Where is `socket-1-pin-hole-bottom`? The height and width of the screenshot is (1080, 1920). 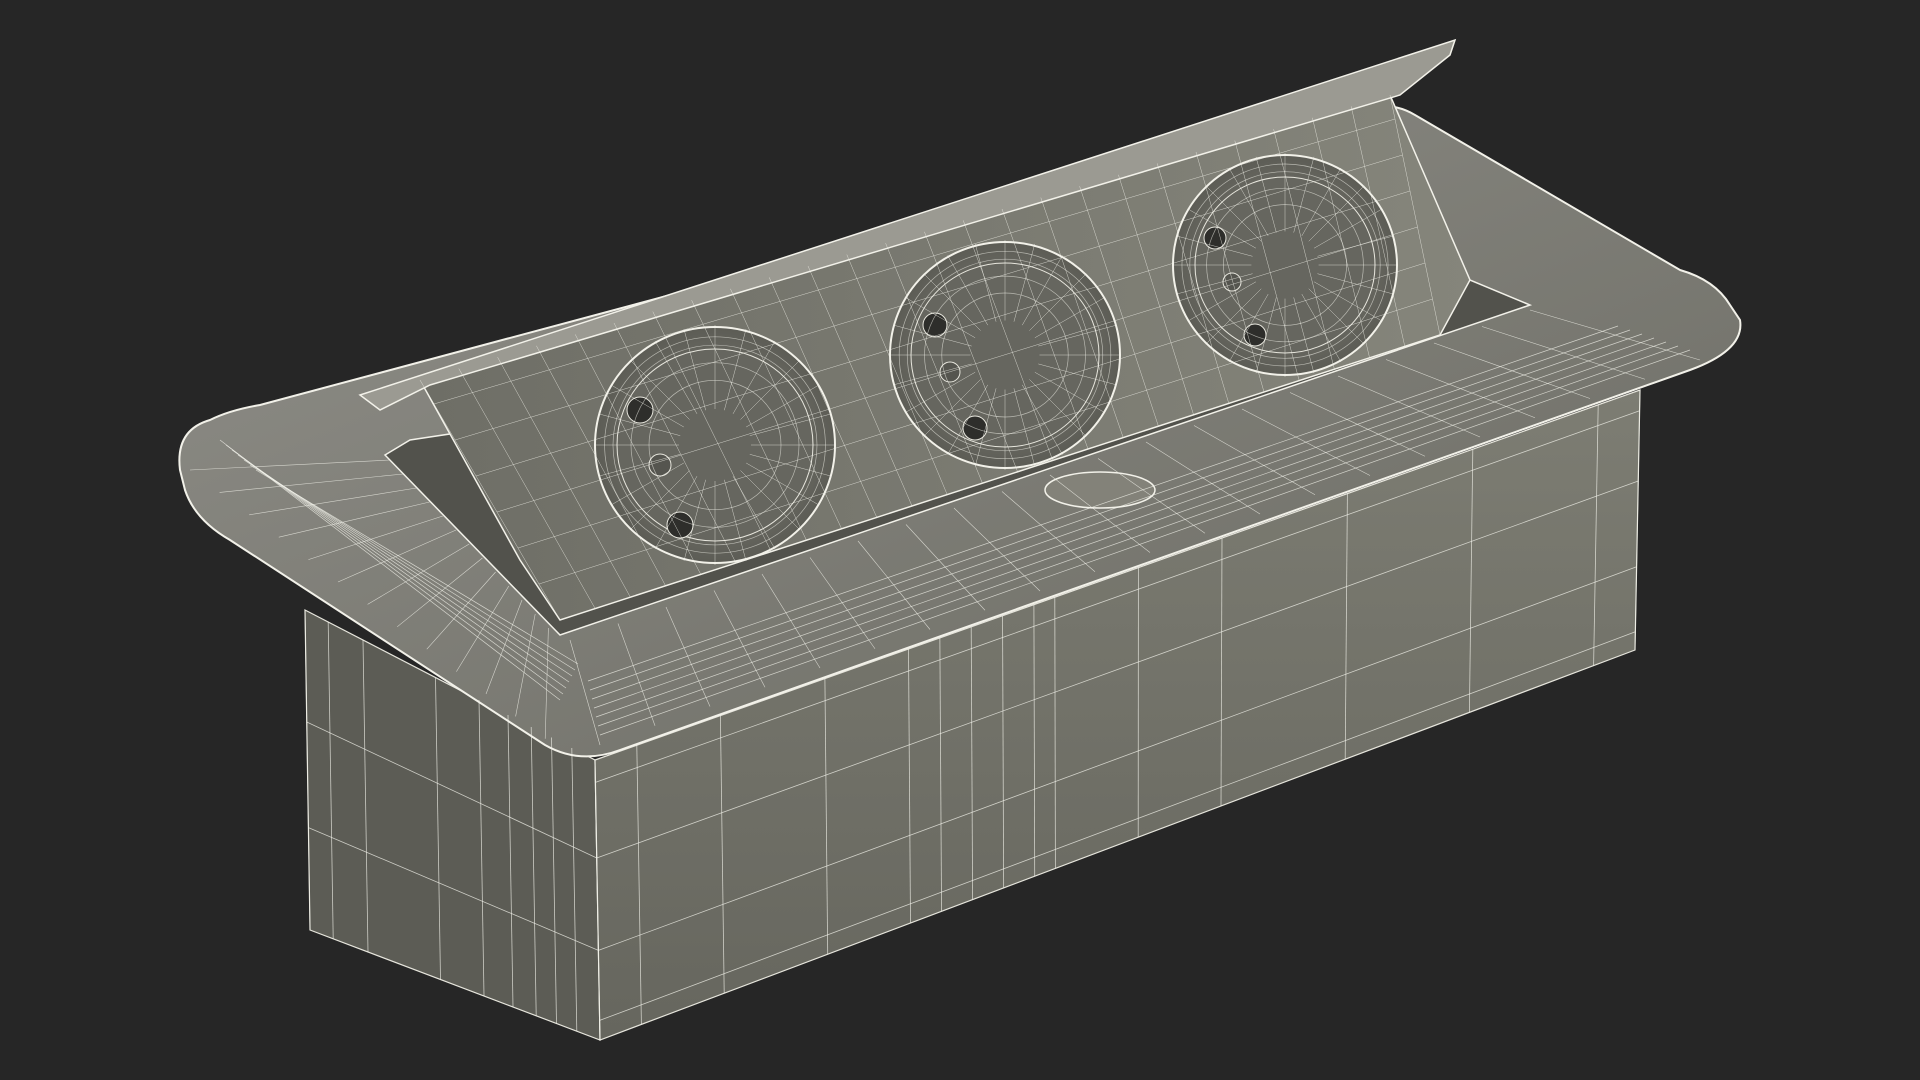
socket-1-pin-hole-bottom is located at coordinates (680, 525).